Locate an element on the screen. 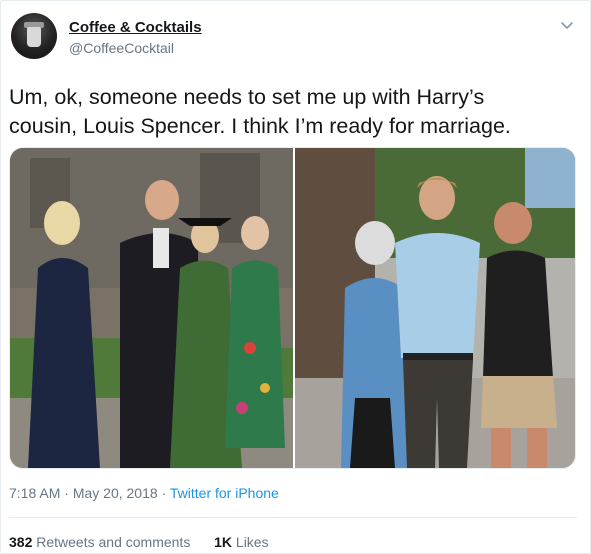 Image resolution: width=591 pixels, height=554 pixels. cocktail-glass-icon is located at coordinates (34, 37).